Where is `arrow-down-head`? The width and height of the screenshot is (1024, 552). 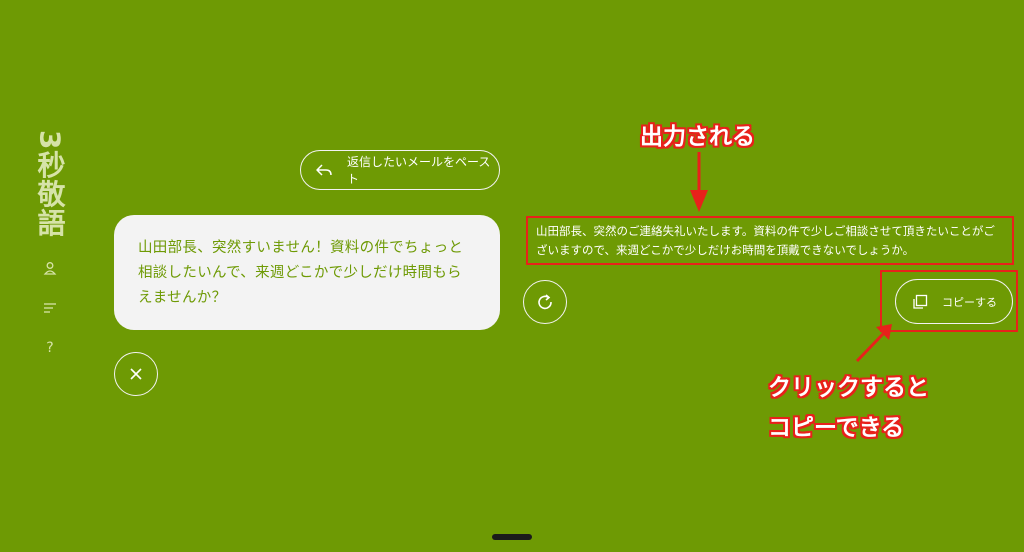
arrow-down-head is located at coordinates (699, 201).